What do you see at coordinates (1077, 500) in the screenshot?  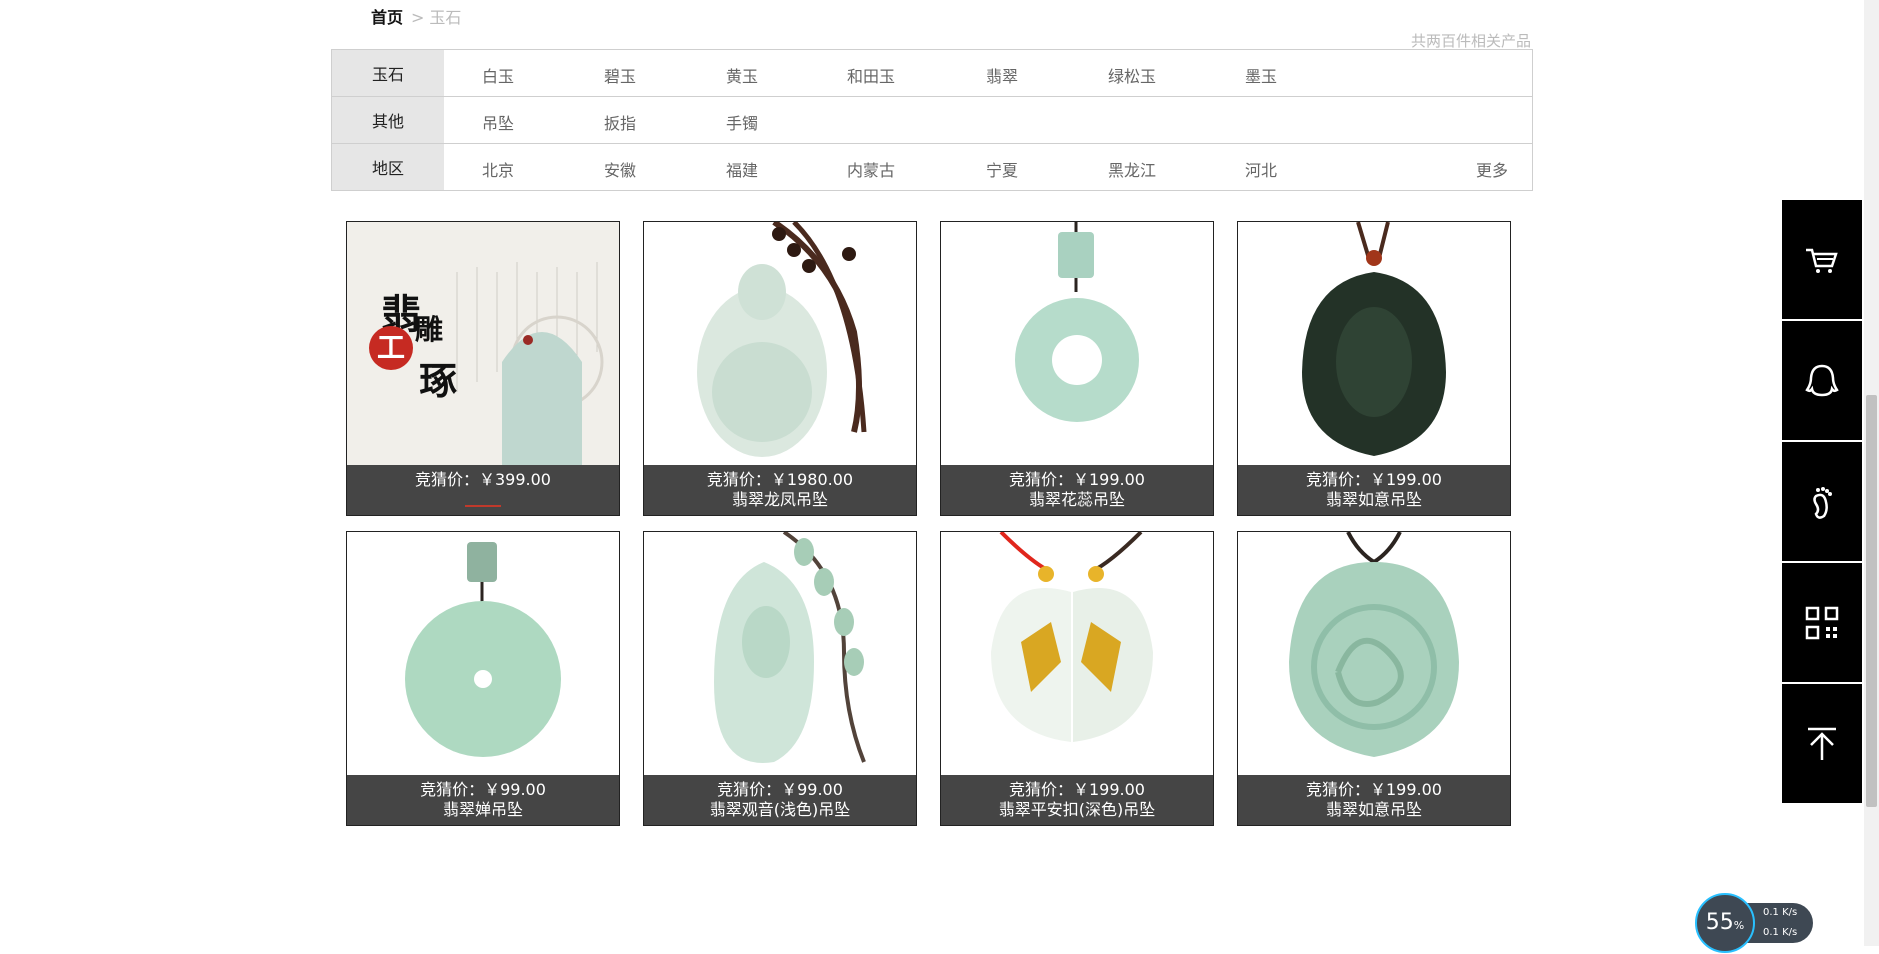 I see `product-name: 翡翠花蕊吊坠` at bounding box center [1077, 500].